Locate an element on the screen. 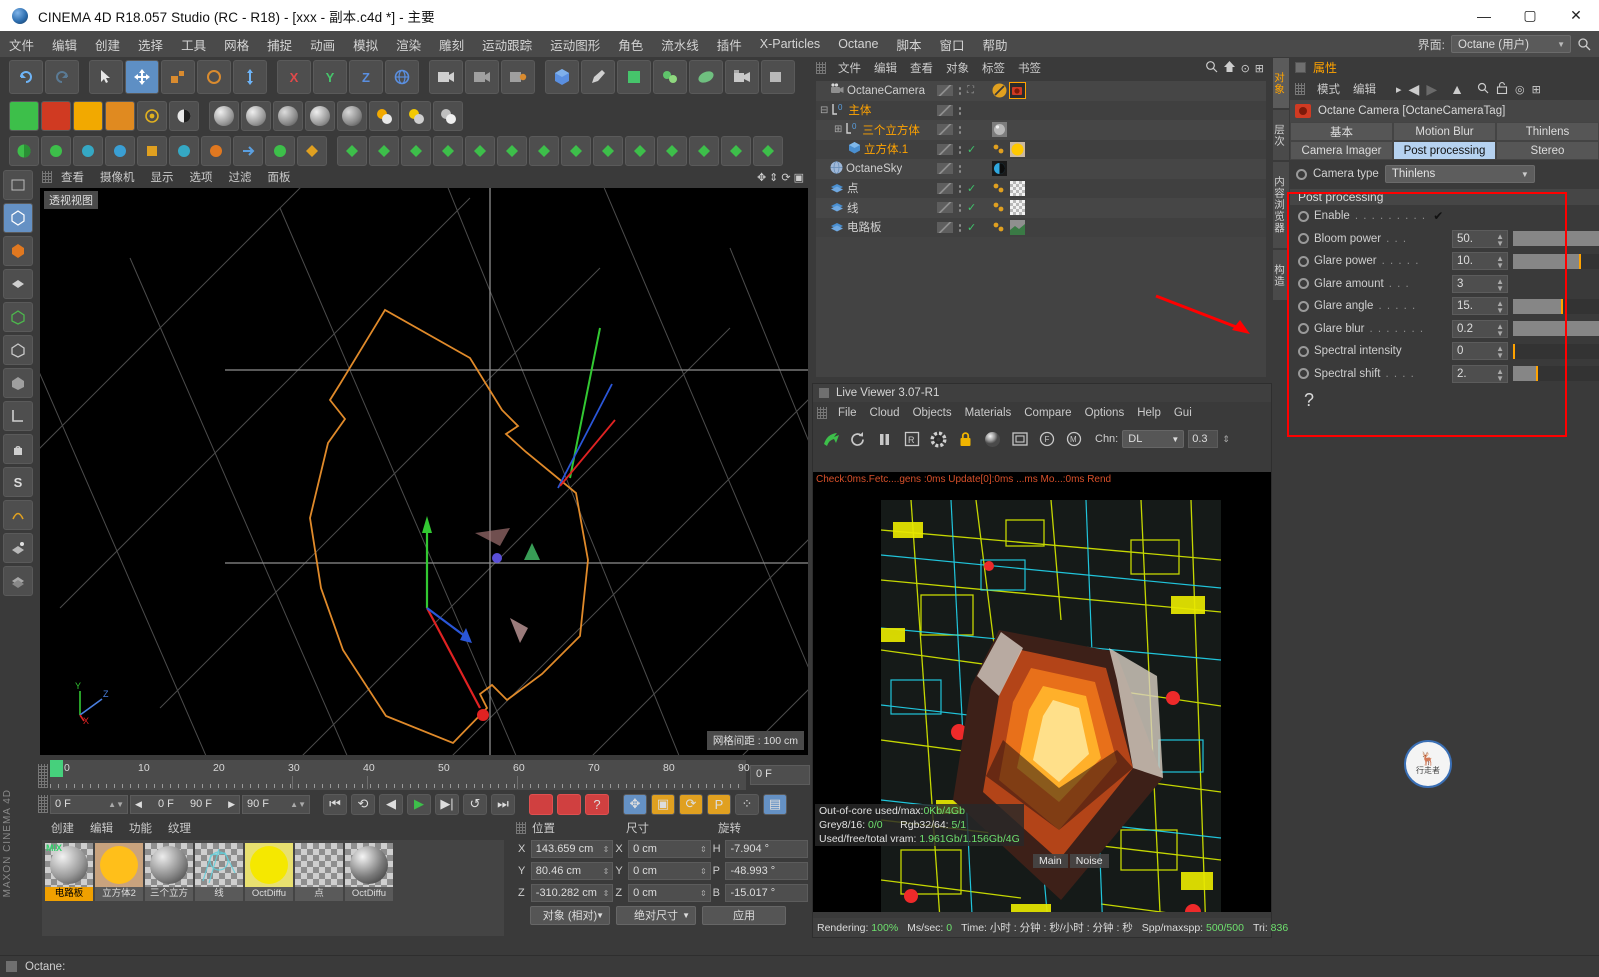 This screenshot has height=977, width=1599. lock-icon is located at coordinates (965, 439).